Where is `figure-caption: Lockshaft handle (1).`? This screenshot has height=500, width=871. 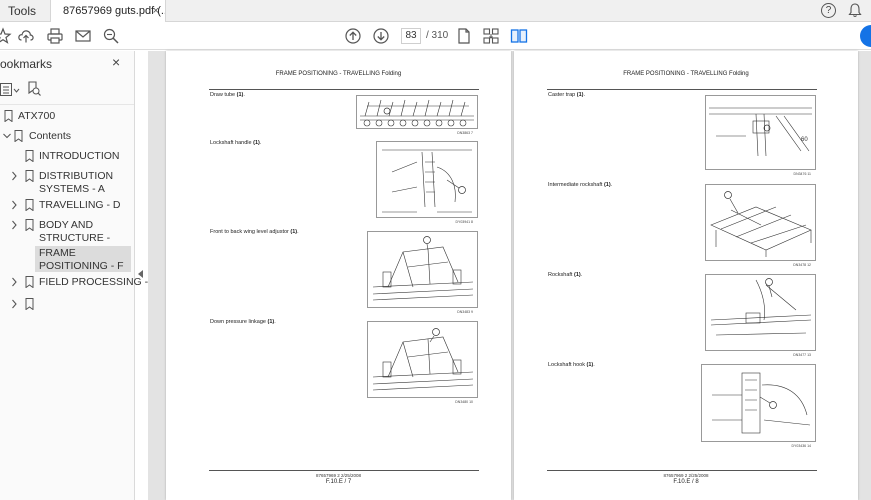 figure-caption: Lockshaft handle (1). is located at coordinates (236, 143).